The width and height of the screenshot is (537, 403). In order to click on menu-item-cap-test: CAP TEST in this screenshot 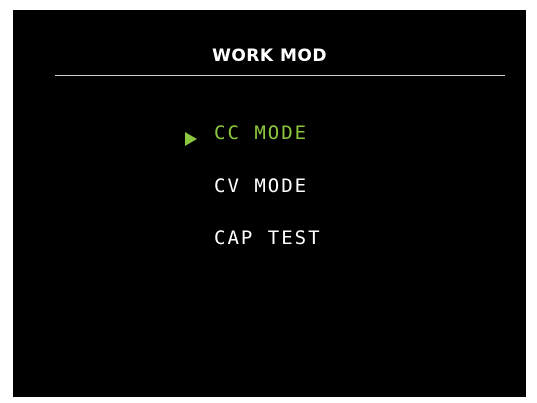, I will do `click(268, 238)`.